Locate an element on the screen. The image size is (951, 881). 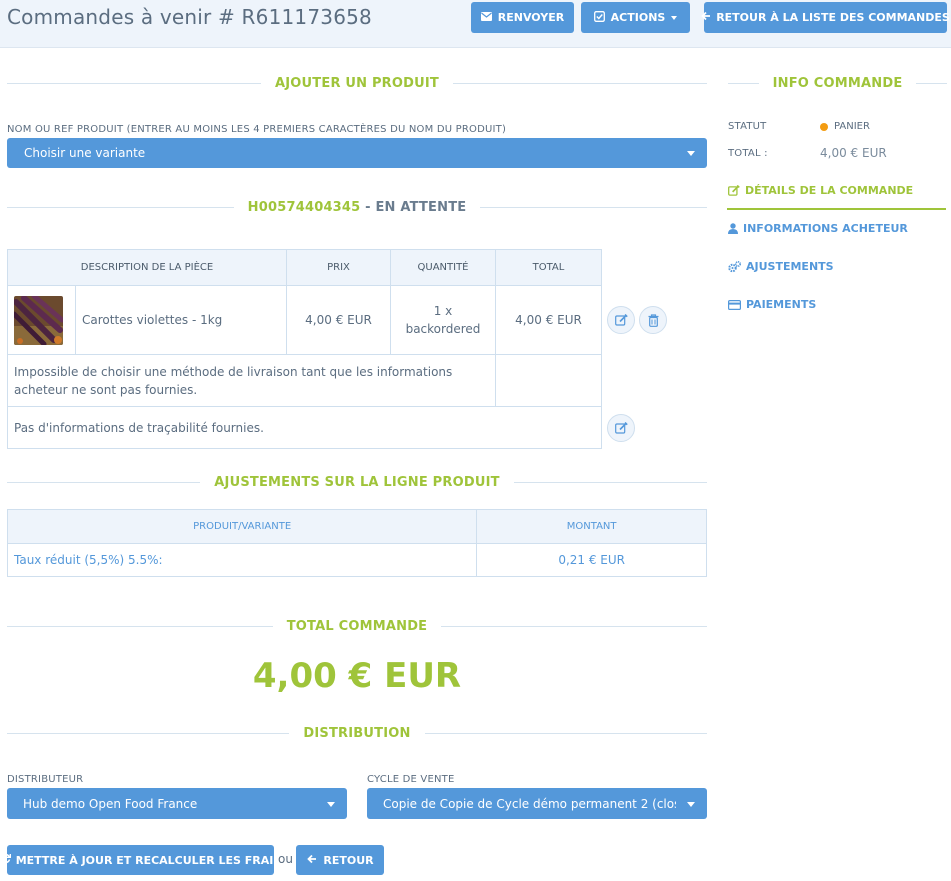
actions-dropdown-button: ACTIONS is located at coordinates (635, 17).